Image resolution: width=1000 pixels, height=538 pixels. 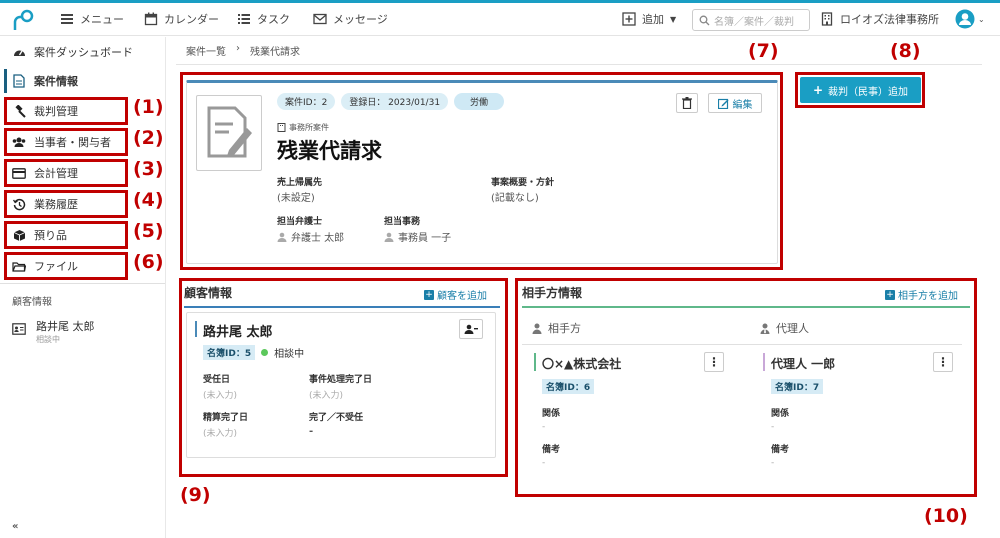 I want to click on search-icon, so click(x=704, y=20).